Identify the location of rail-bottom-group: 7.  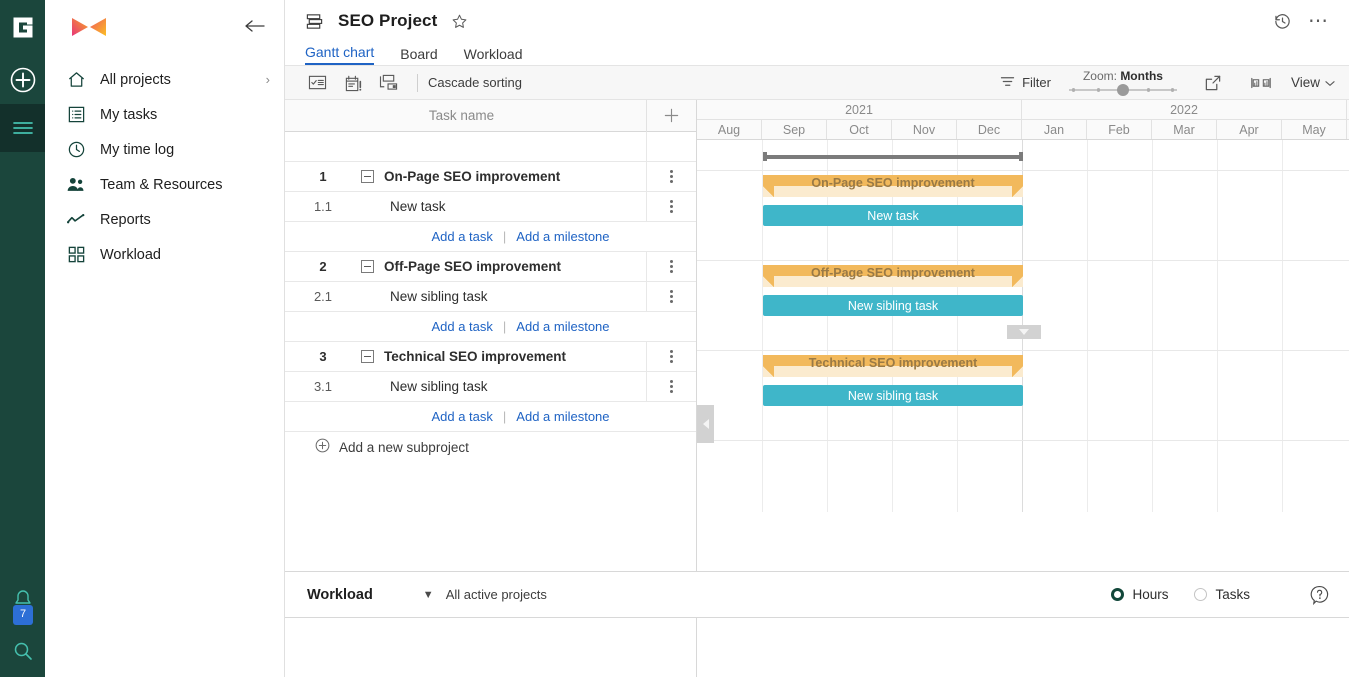
(22, 625).